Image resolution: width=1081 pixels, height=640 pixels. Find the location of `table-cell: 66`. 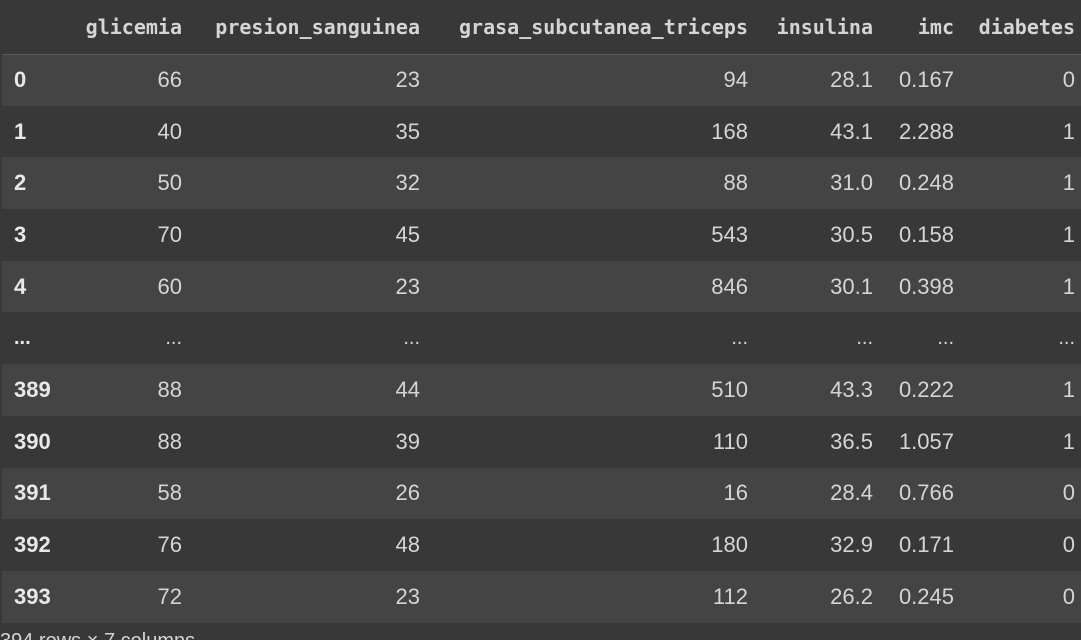

table-cell: 66 is located at coordinates (169, 80).